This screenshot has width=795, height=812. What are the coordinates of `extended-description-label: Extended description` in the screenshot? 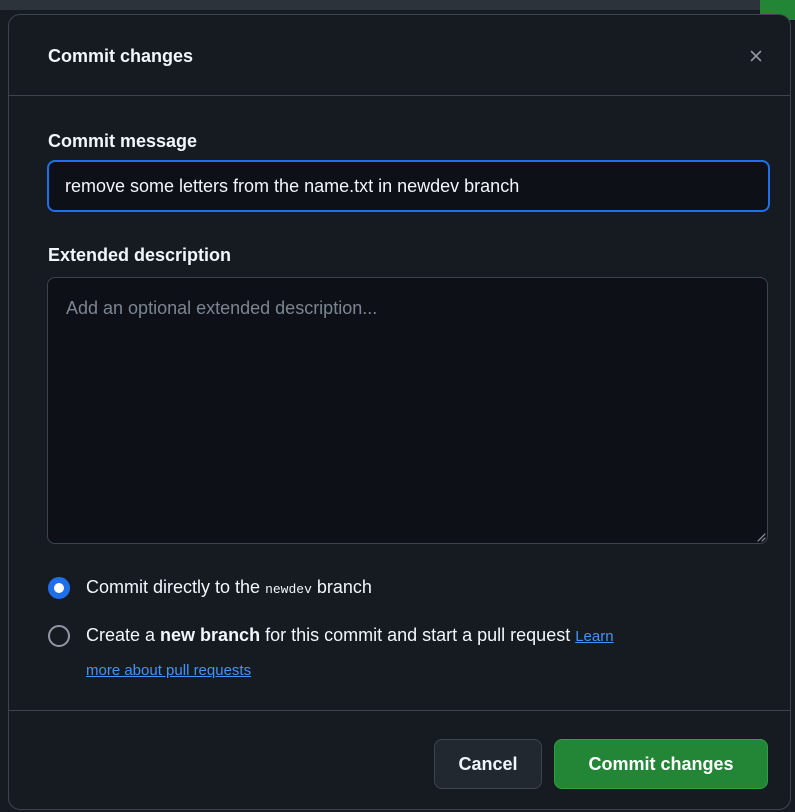 It's located at (140, 255).